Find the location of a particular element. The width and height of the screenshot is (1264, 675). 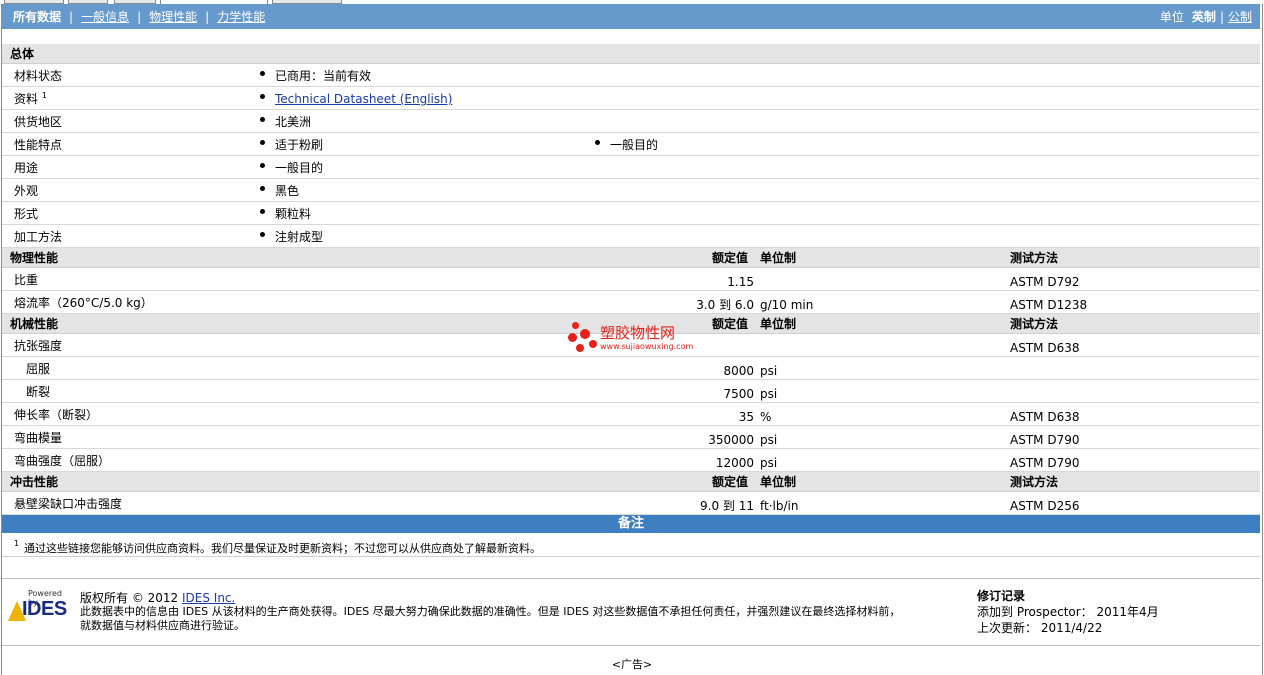

row-label: 屈服 is located at coordinates (38, 369).